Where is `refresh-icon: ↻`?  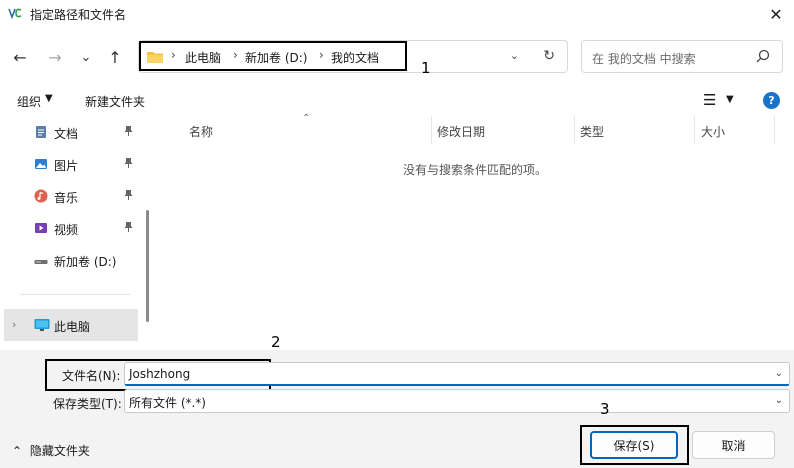
refresh-icon: ↻ is located at coordinates (549, 56).